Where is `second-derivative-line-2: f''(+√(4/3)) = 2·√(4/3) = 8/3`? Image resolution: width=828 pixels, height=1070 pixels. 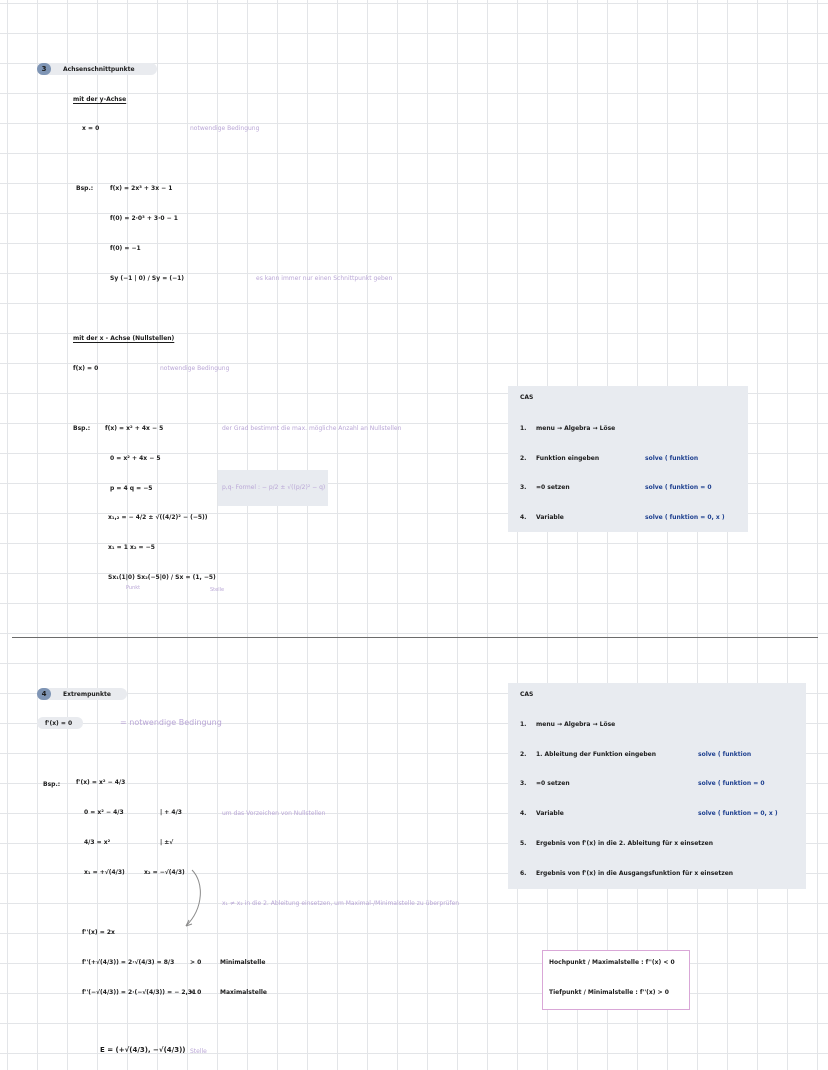
second-derivative-line-2: f''(+√(4/3)) = 2·√(4/3) = 8/3 is located at coordinates (128, 962).